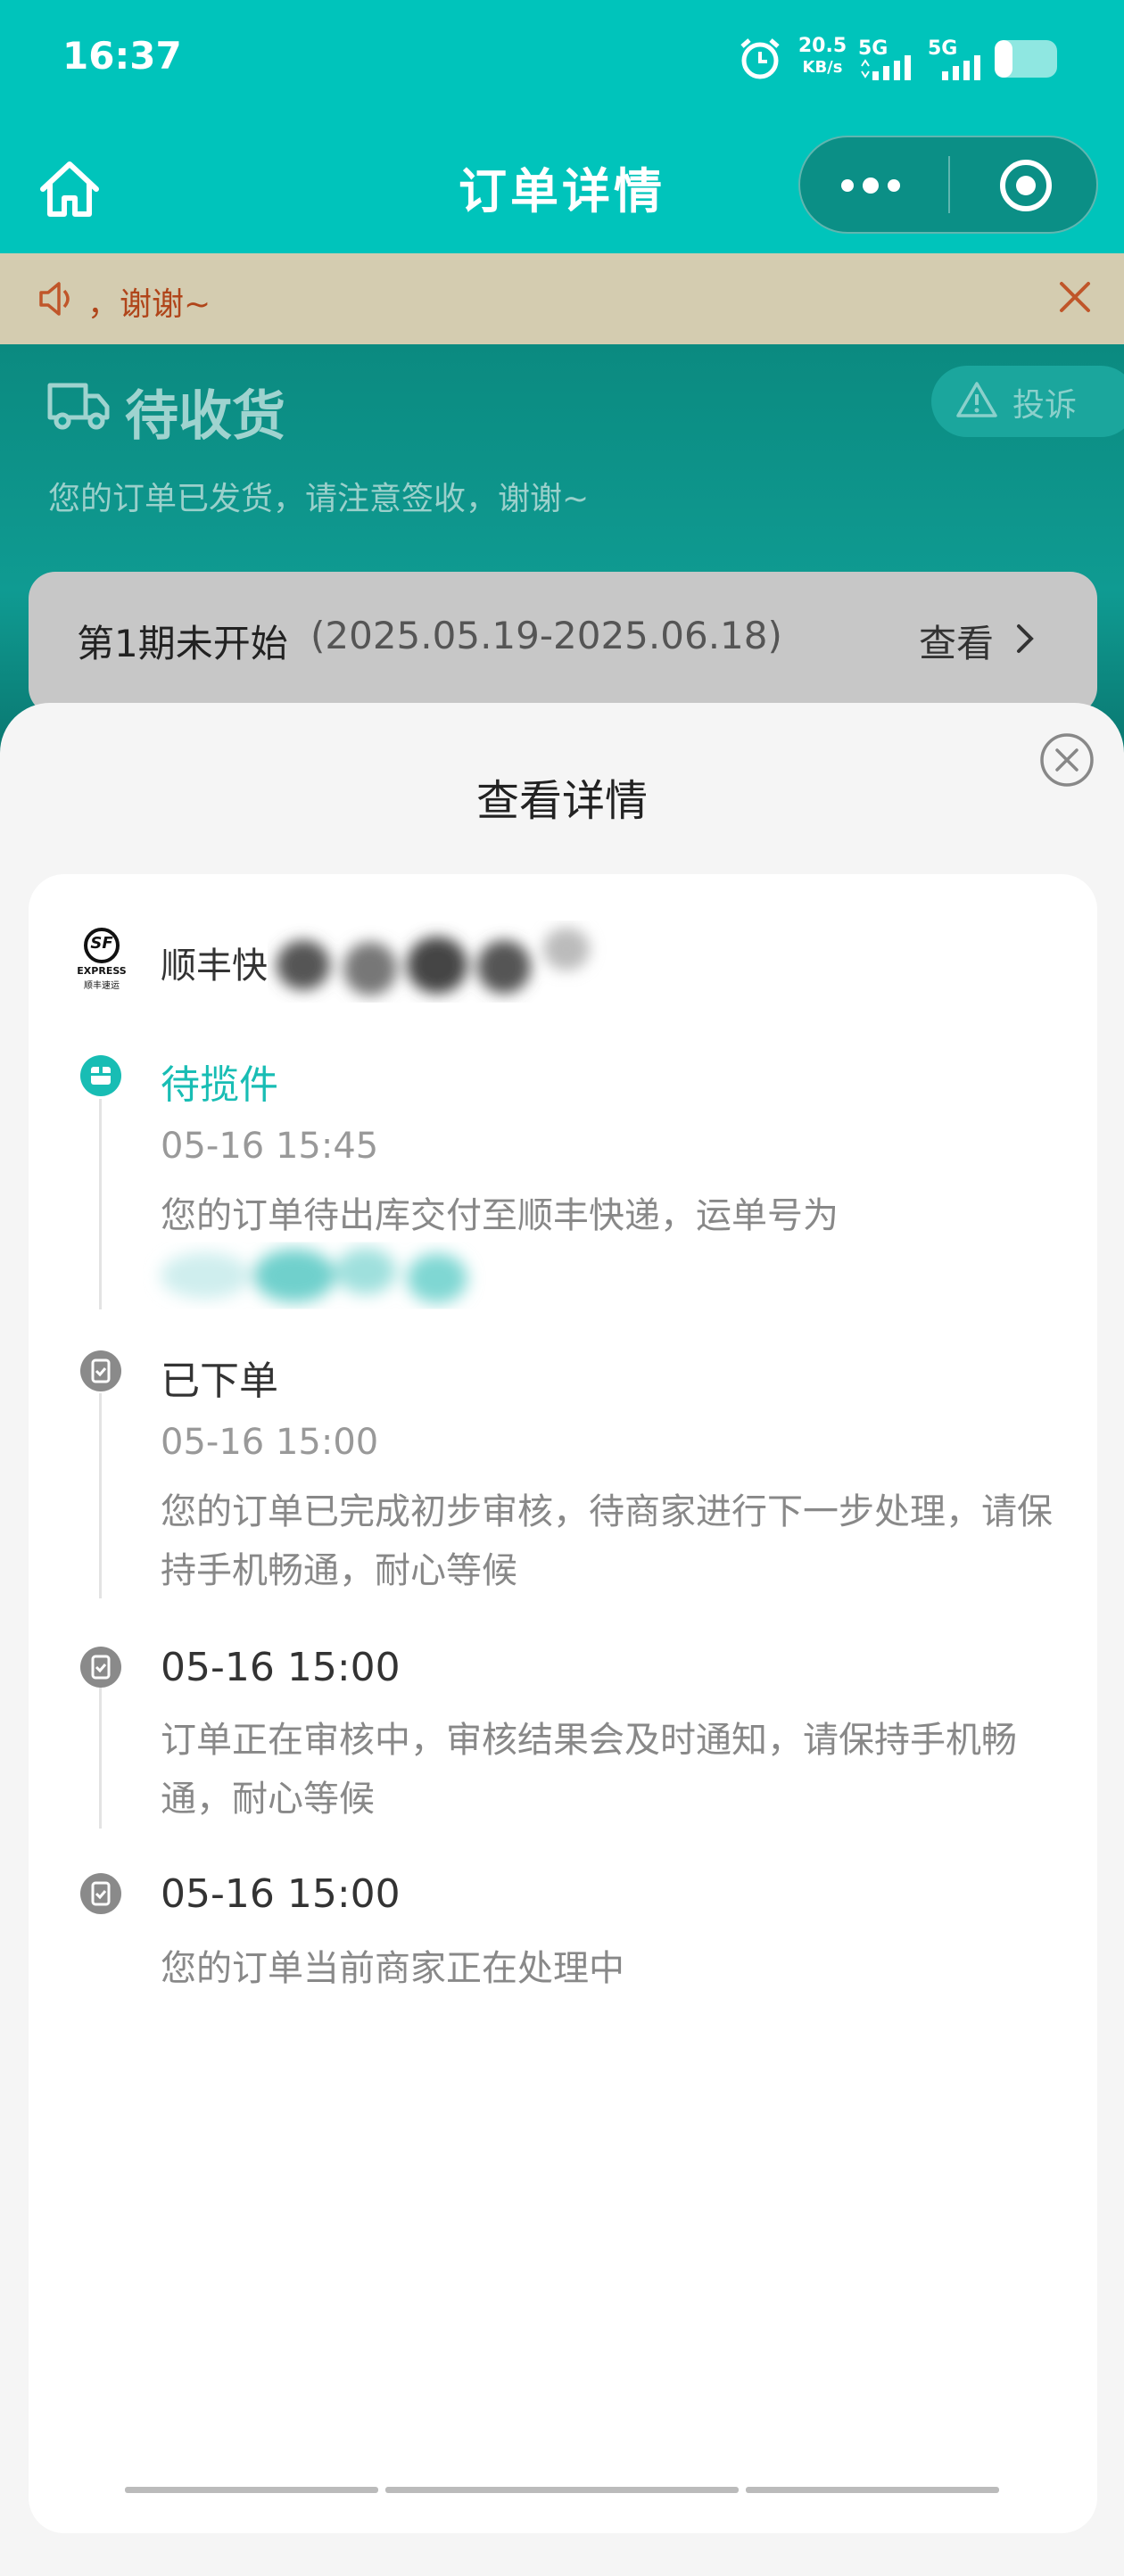  I want to click on warning-icon, so click(977, 399).